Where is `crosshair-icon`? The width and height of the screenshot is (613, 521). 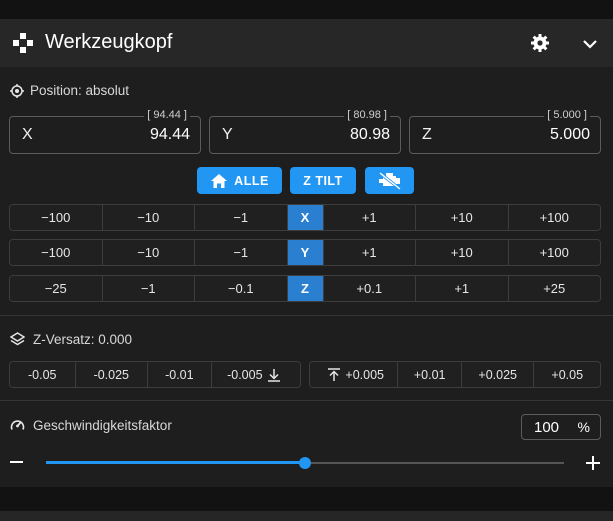 crosshair-icon is located at coordinates (17, 90).